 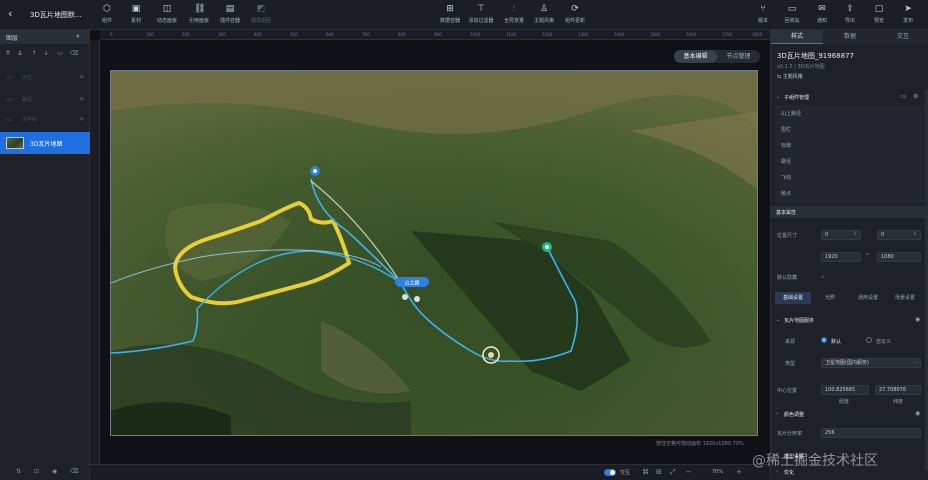 I want to click on sub-component-item: 标牌, so click(x=786, y=145).